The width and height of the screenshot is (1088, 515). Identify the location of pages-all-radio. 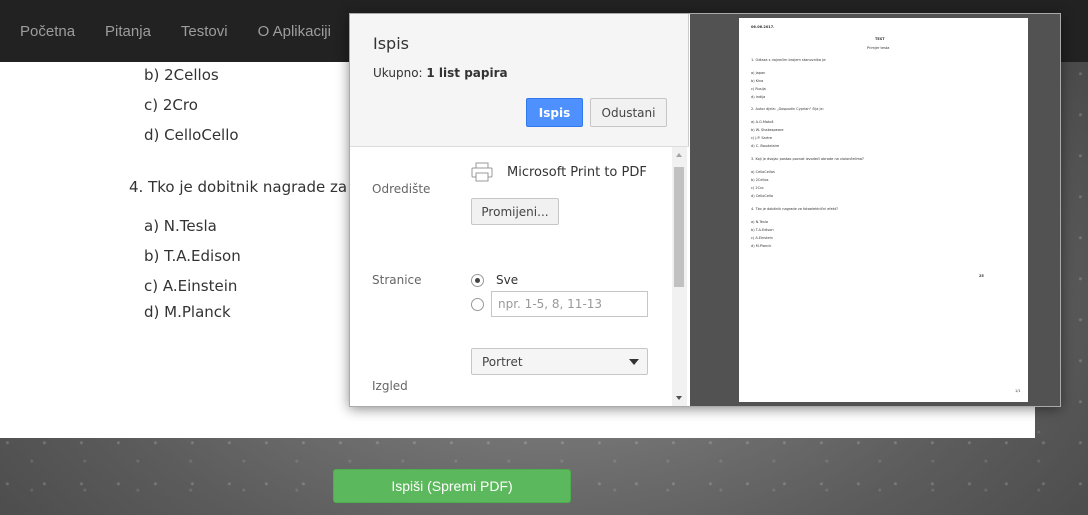
(477, 280).